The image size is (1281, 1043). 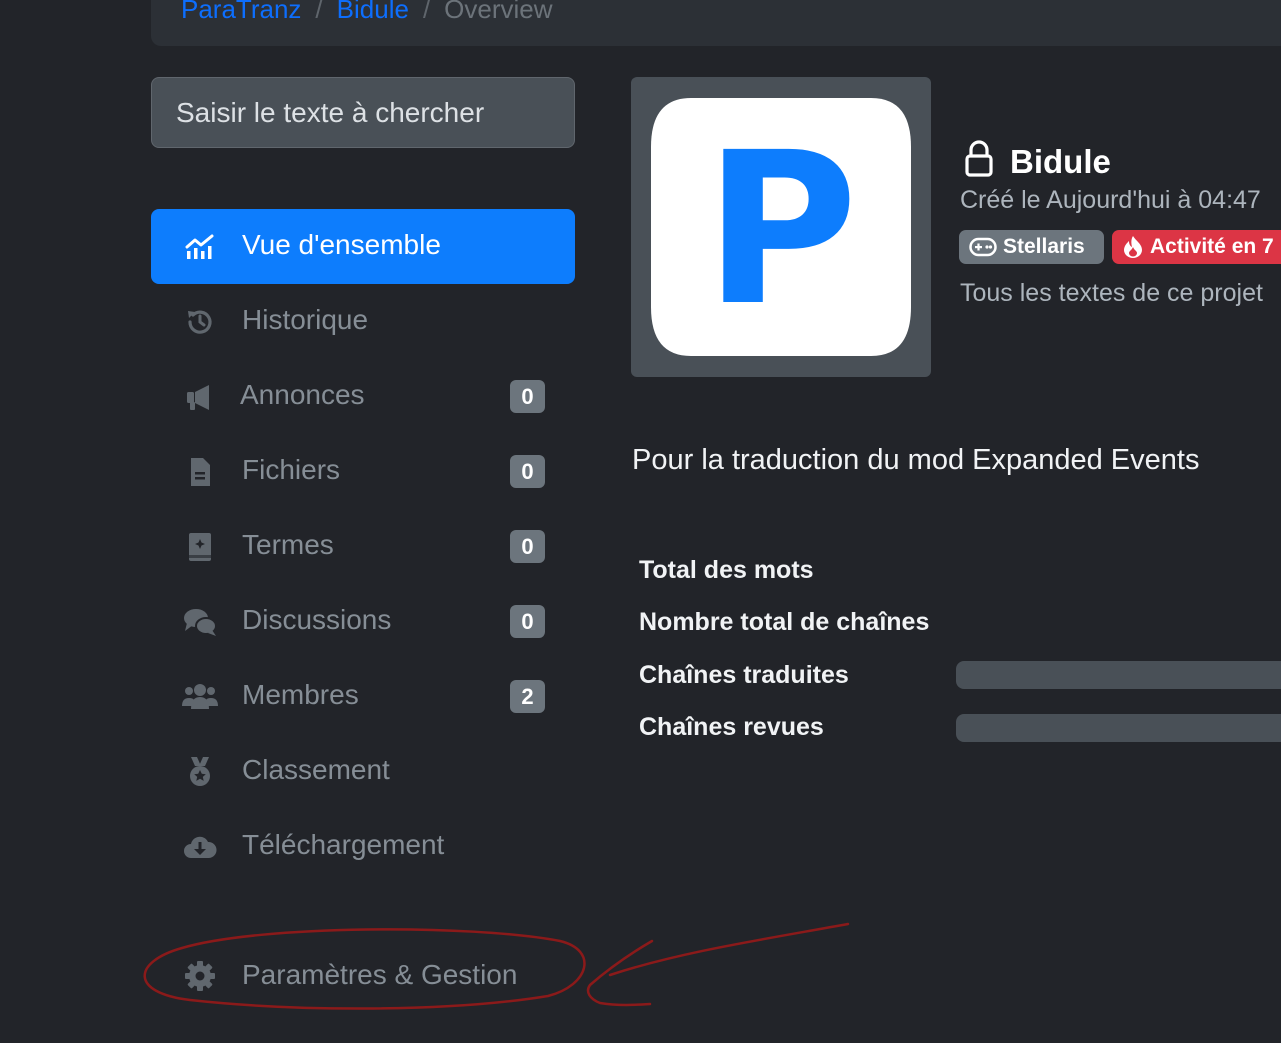 I want to click on sidebar-item-overview: Vue d'ensemble, so click(x=363, y=246).